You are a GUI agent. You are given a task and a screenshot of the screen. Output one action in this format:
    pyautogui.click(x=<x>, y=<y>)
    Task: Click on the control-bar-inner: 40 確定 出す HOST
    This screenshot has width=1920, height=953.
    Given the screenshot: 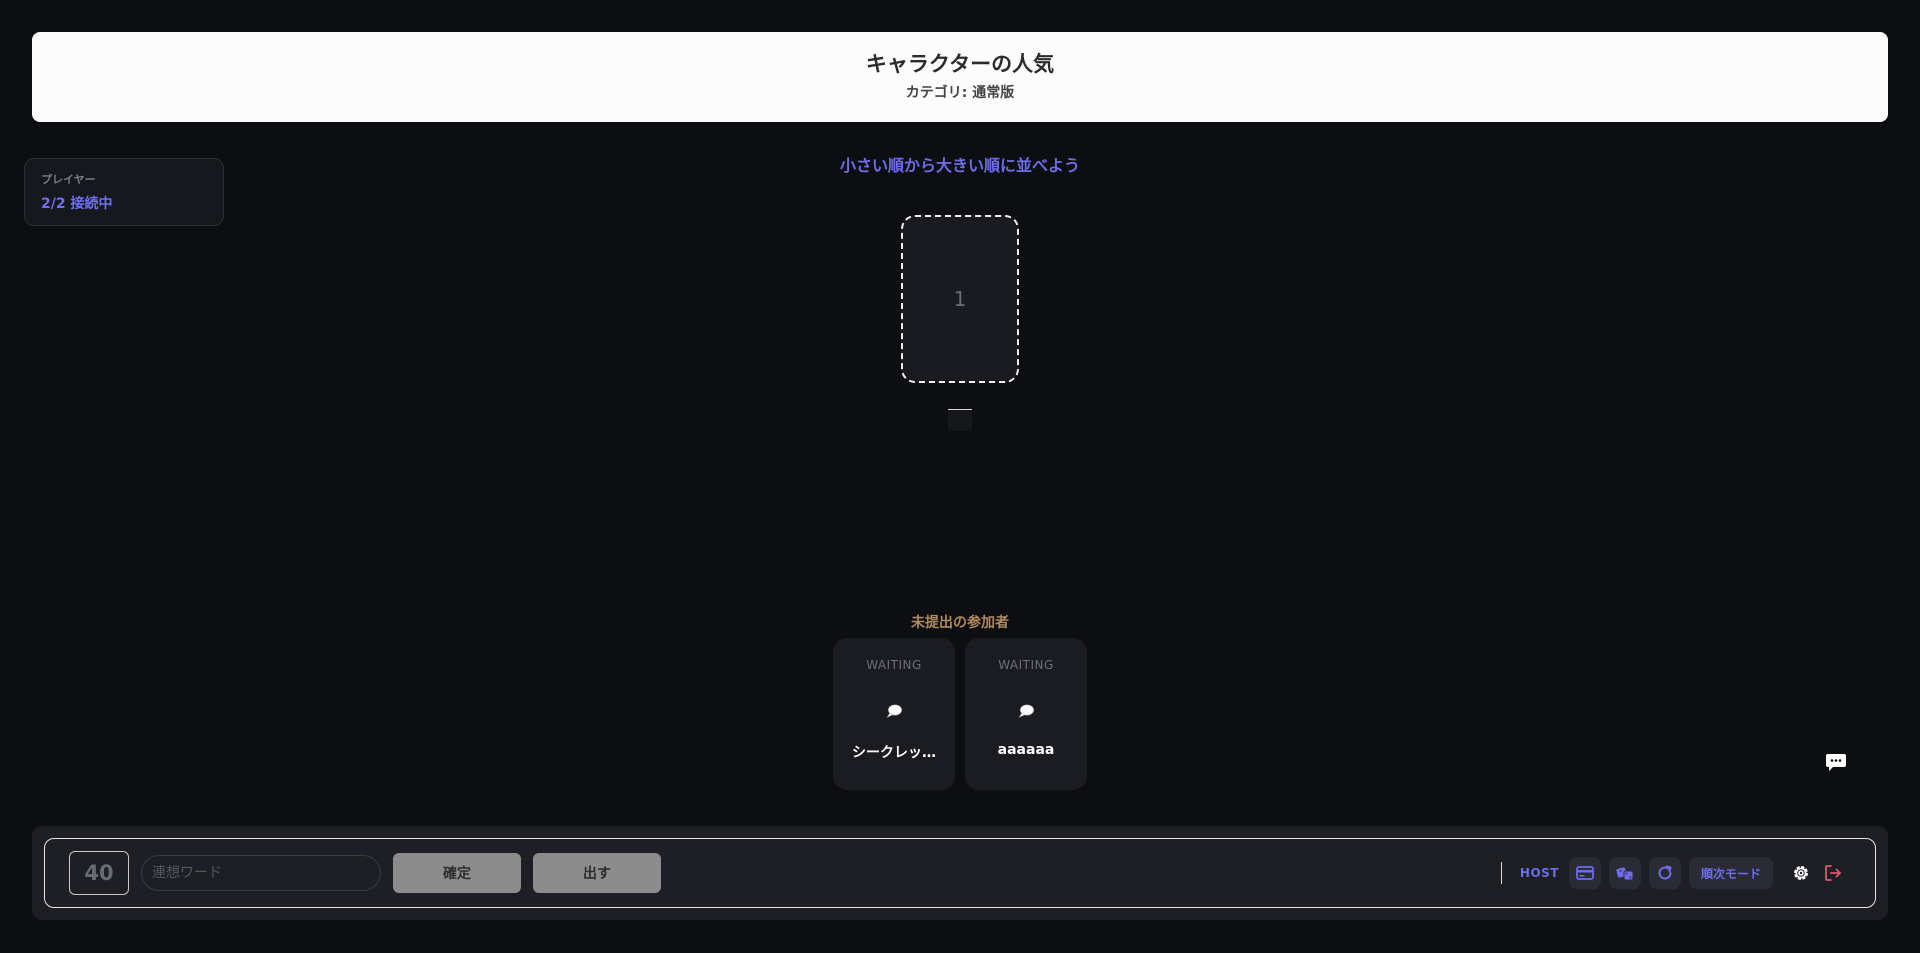 What is the action you would take?
    pyautogui.click(x=960, y=873)
    